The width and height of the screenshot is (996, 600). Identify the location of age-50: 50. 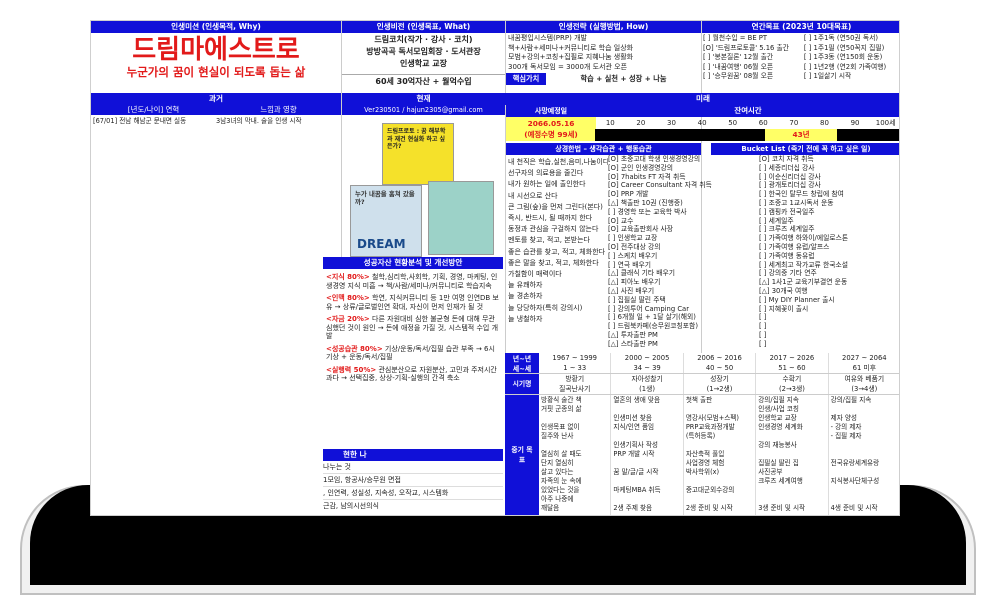
(733, 123).